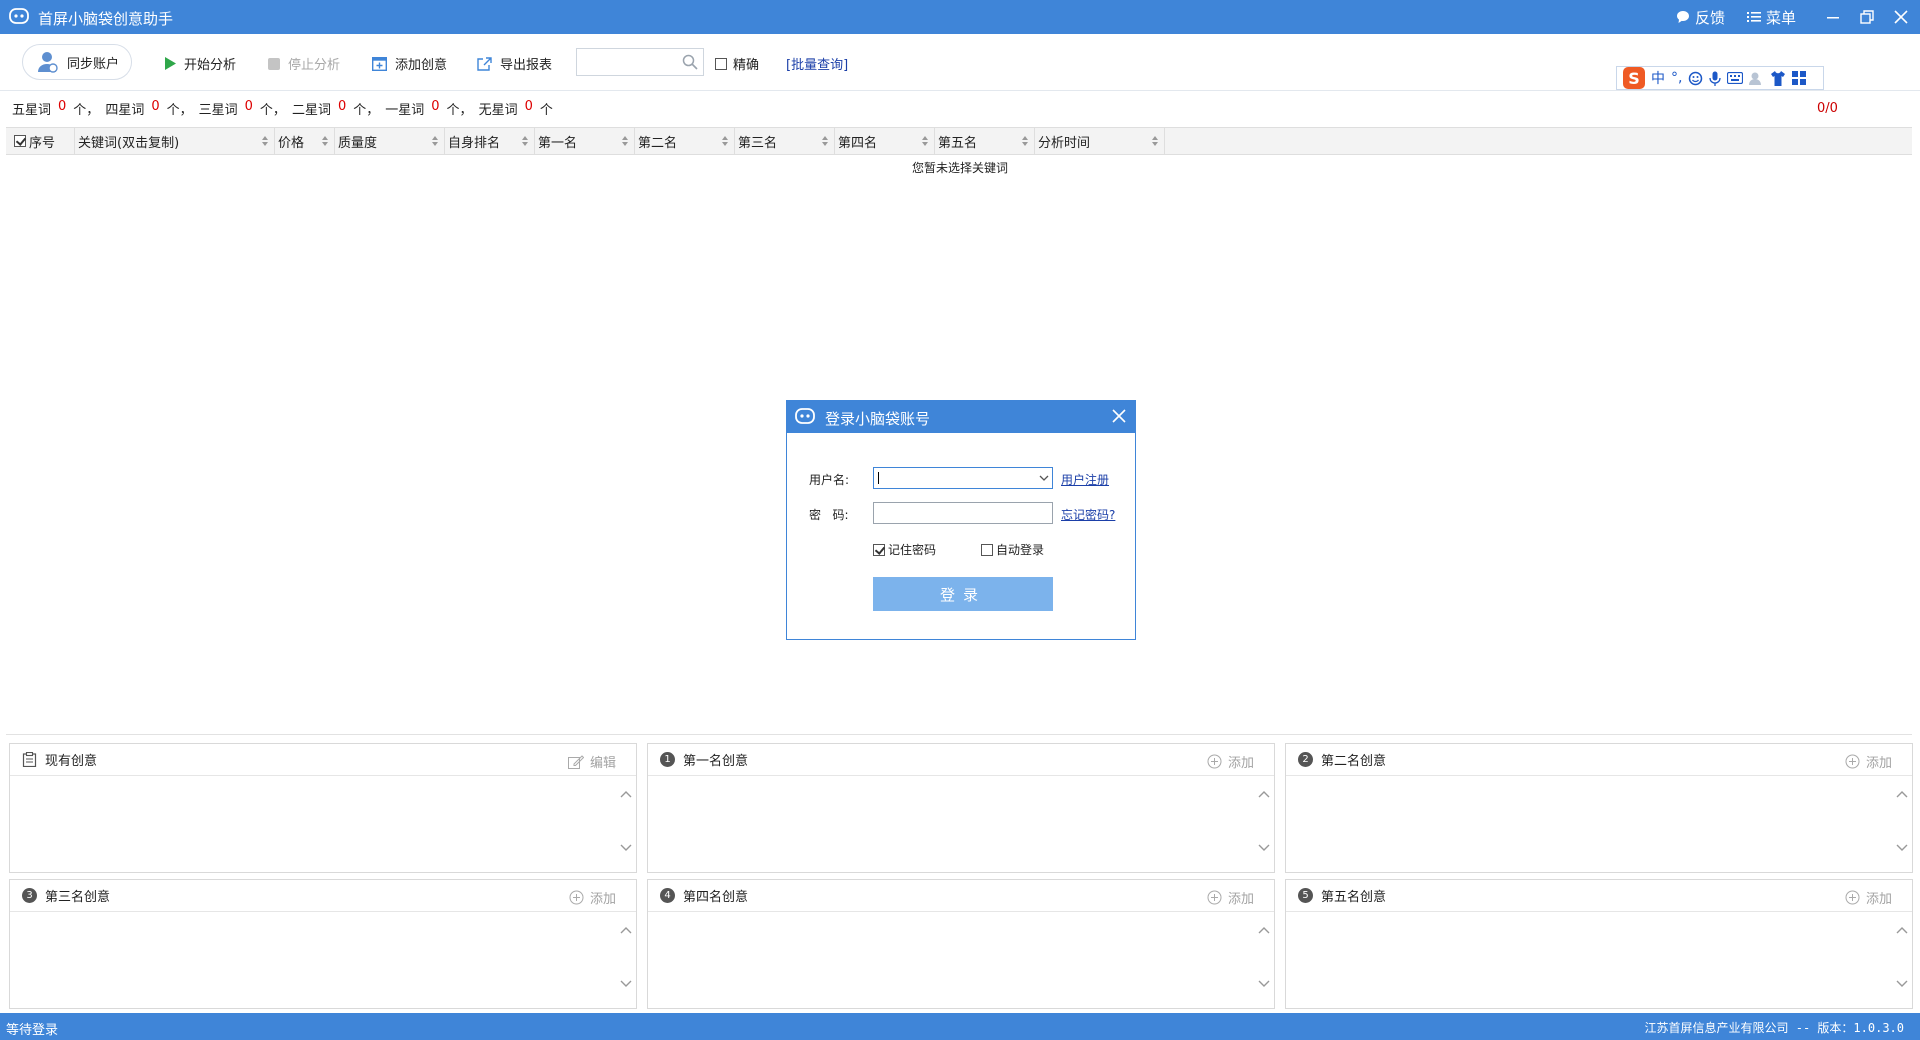 The height and width of the screenshot is (1040, 1920). What do you see at coordinates (1715, 78) in the screenshot?
I see `microphone-icon` at bounding box center [1715, 78].